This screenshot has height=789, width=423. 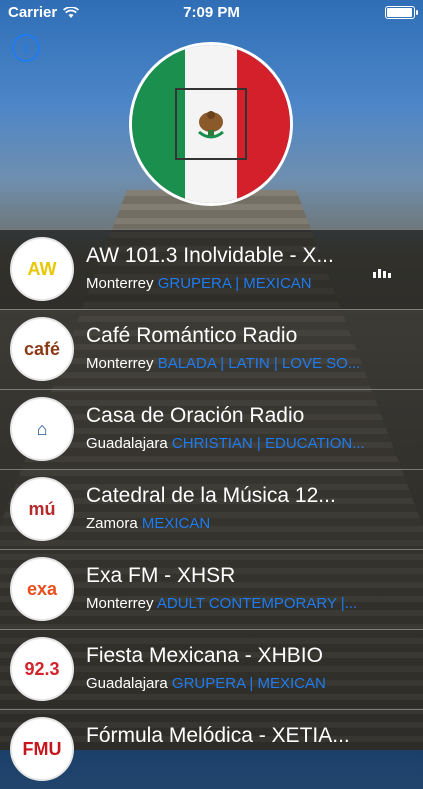 I want to click on station-subtitle: Zamora MEXICAN, so click(x=238, y=523).